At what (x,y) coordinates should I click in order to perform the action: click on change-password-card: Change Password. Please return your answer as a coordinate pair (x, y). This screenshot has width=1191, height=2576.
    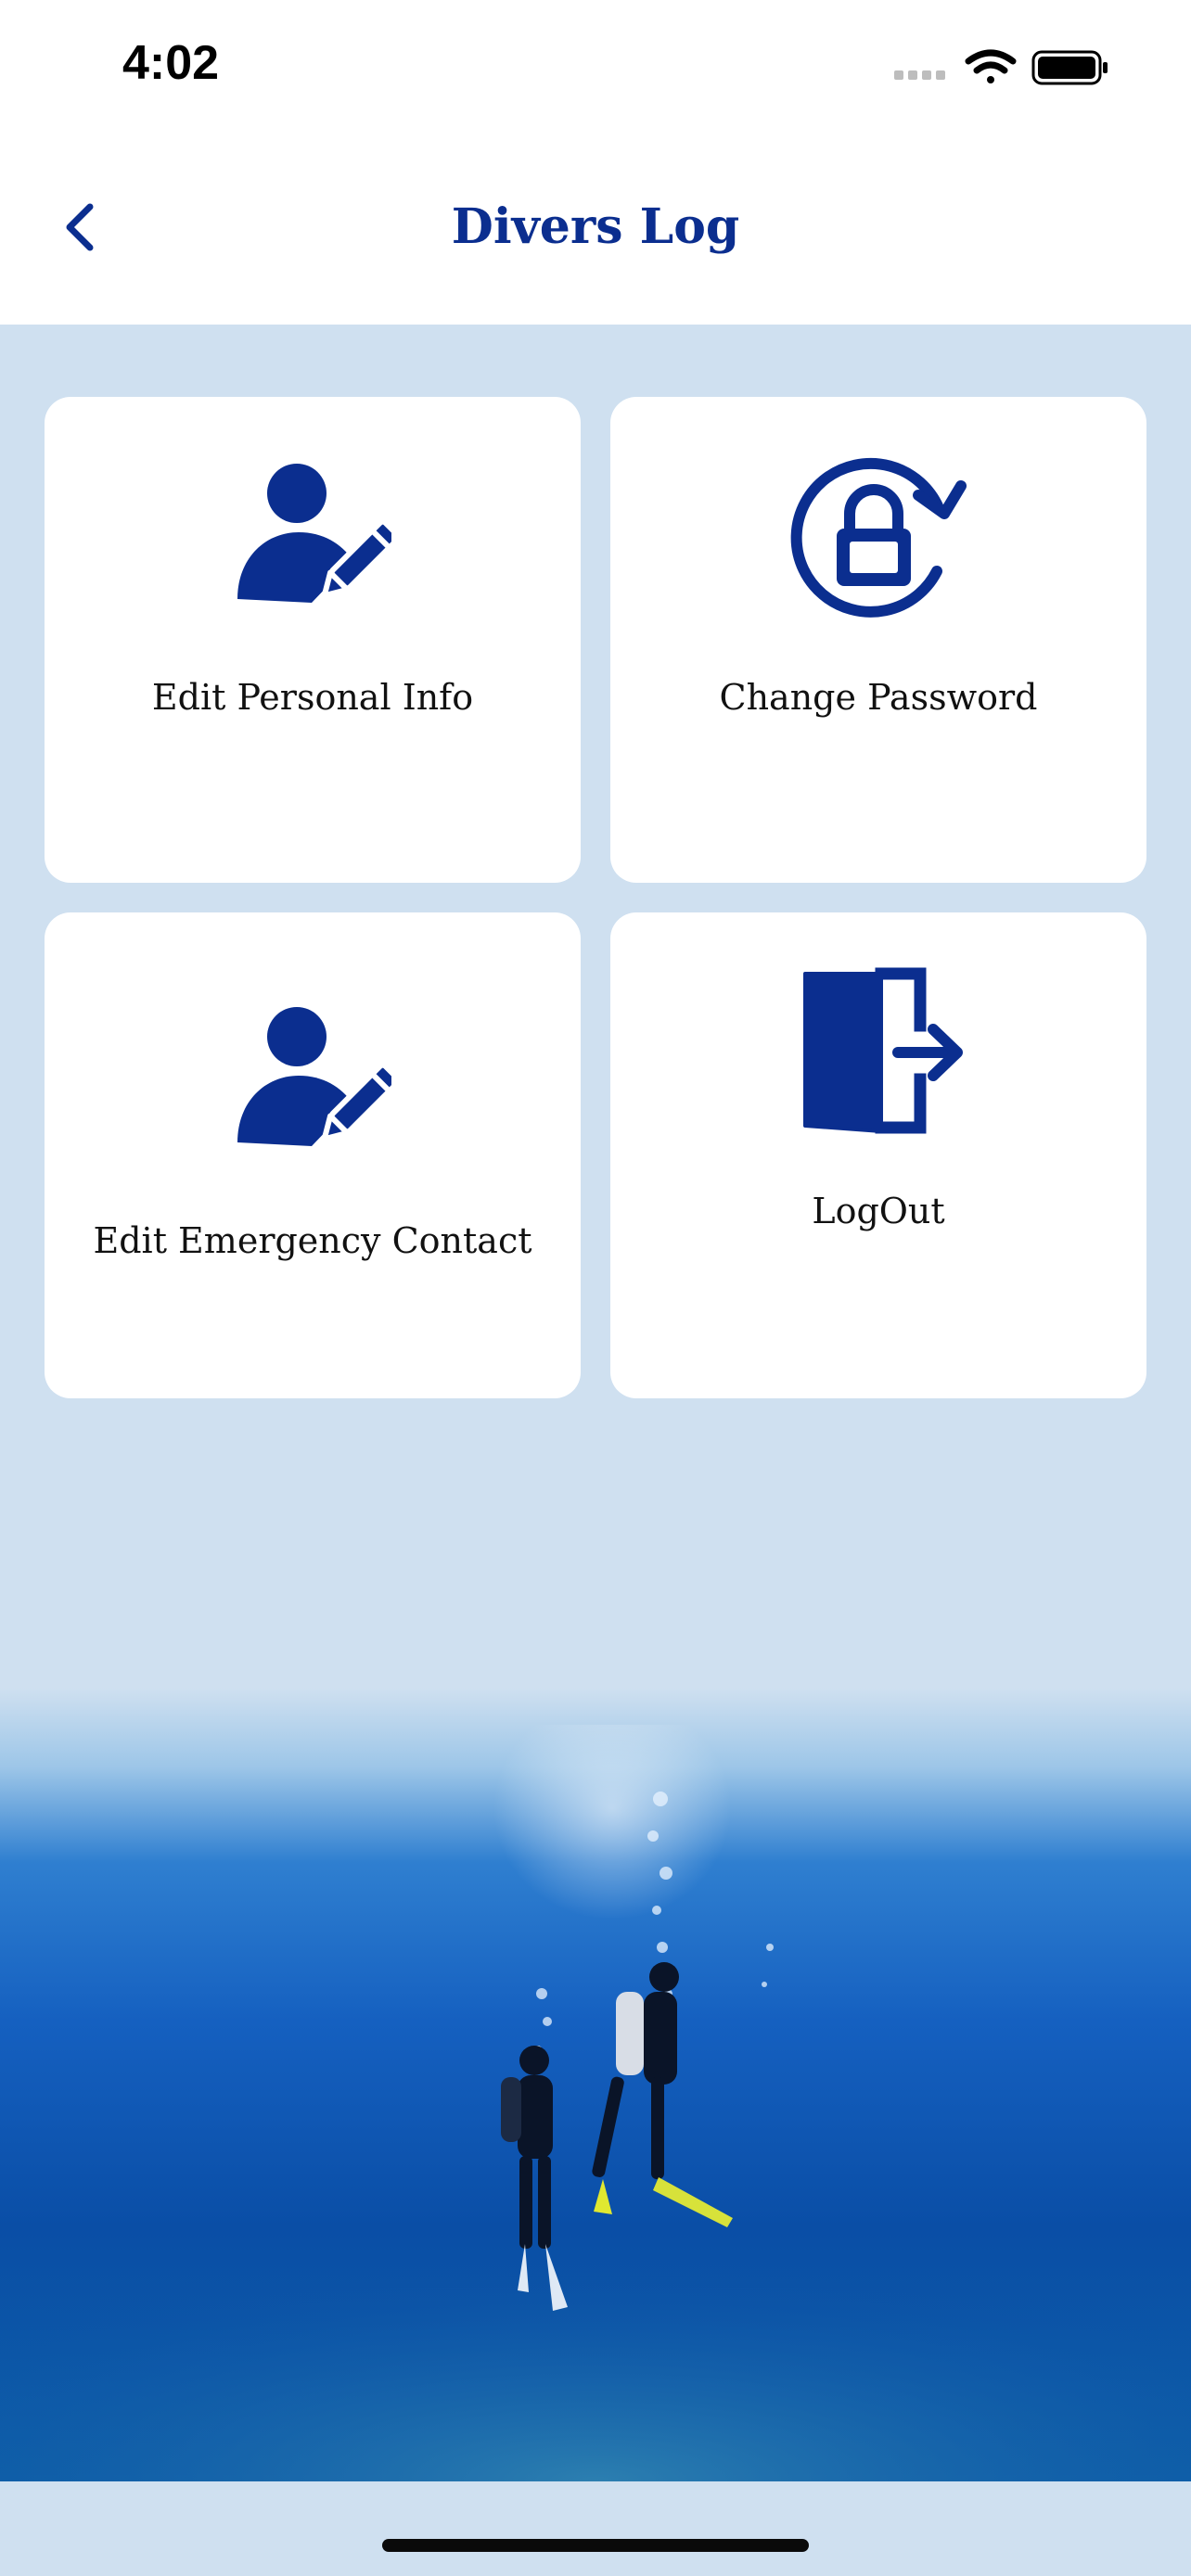
    Looking at the image, I should click on (878, 640).